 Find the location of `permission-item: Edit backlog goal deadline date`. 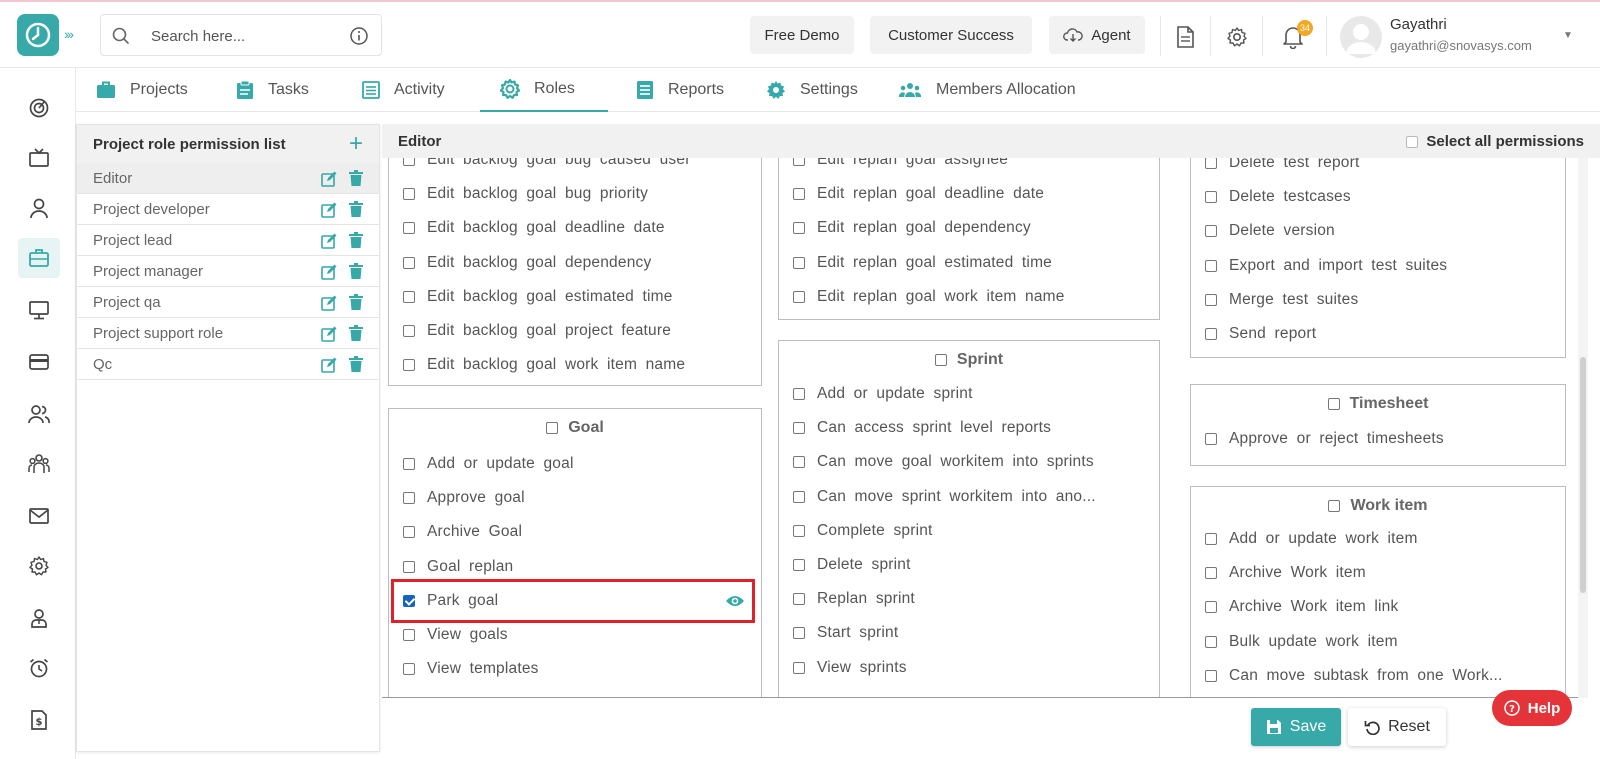

permission-item: Edit backlog goal deadline date is located at coordinates (534, 228).